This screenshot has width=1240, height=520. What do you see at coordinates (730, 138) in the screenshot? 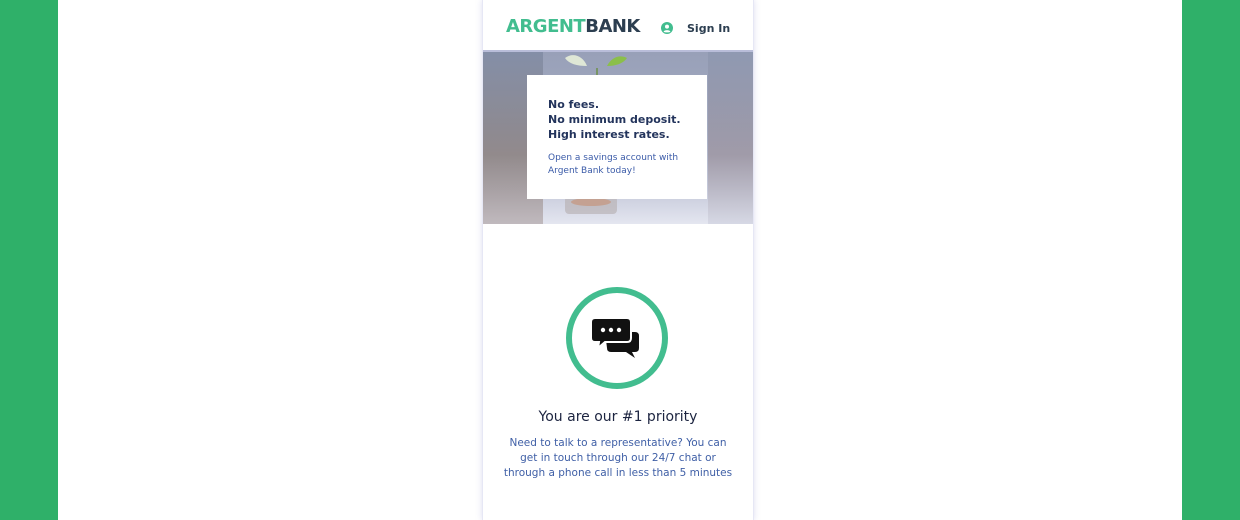
I see `hero-photo-right` at bounding box center [730, 138].